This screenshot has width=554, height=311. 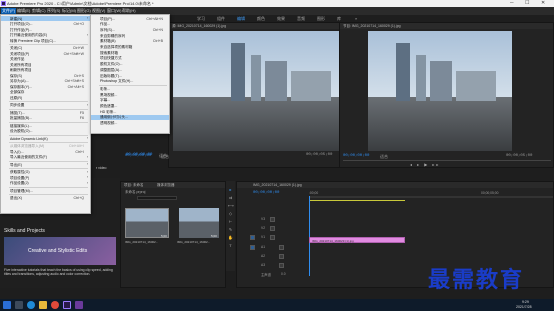 I want to click on ripple-edit-tool-icon: ⟷, so click(x=231, y=205).